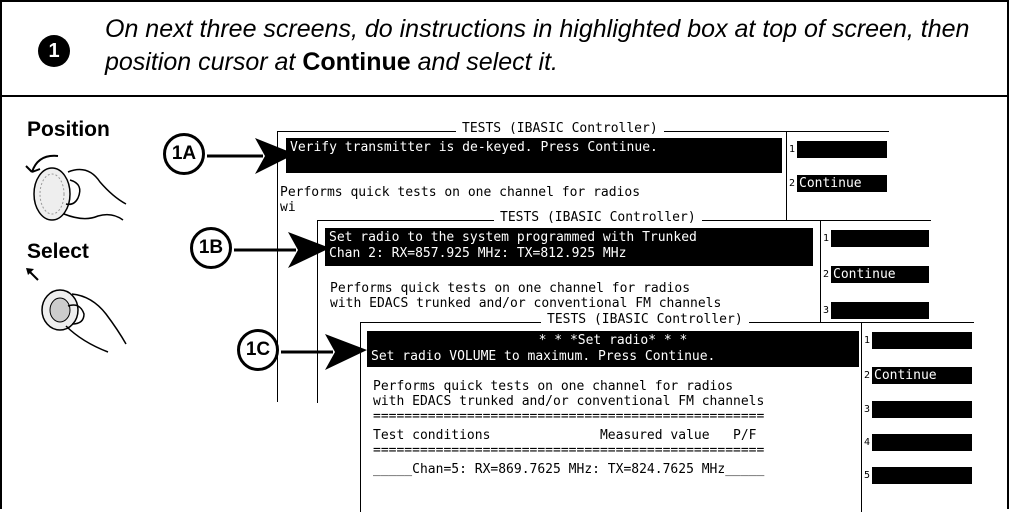  Describe the element at coordinates (560, 128) in the screenshot. I see `screen-1a-title: TESTS (IBASIC Controller)` at that location.